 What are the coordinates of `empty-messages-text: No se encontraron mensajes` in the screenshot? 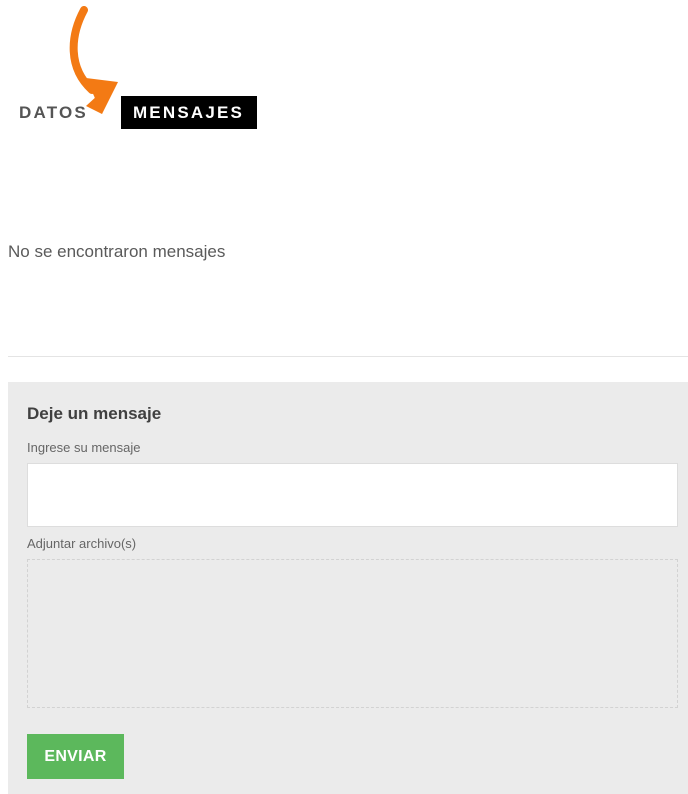 It's located at (117, 251).